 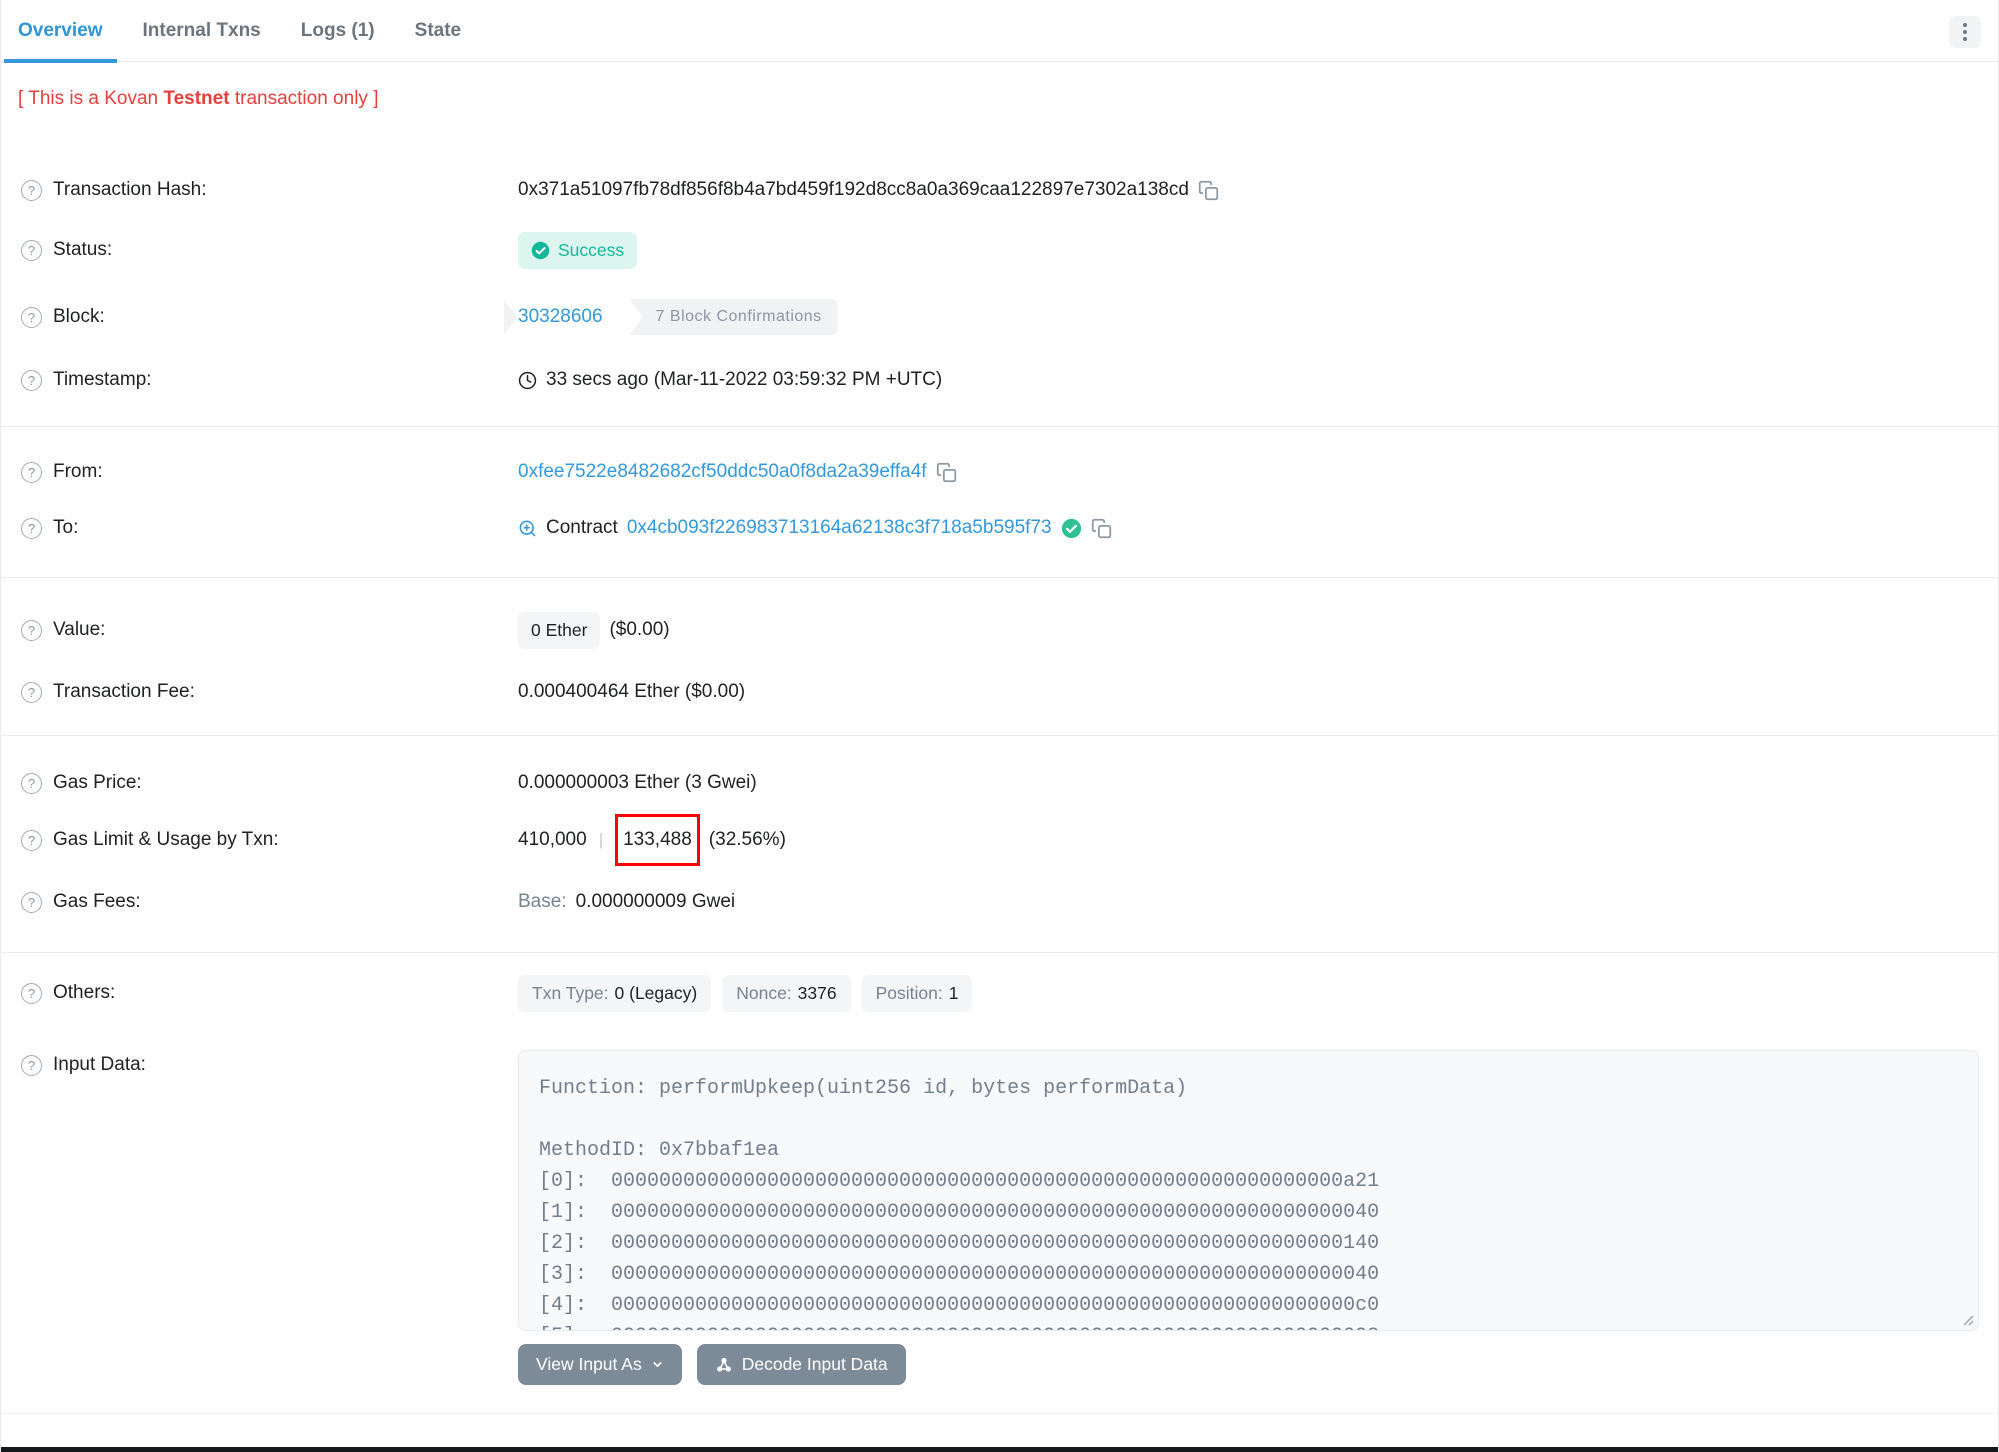 I want to click on footer-divider, so click(x=999, y=1413).